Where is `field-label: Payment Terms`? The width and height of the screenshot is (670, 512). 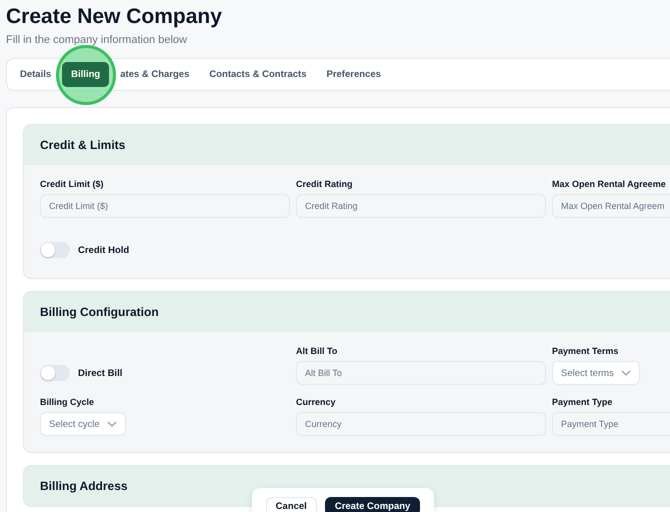 field-label: Payment Terms is located at coordinates (585, 351).